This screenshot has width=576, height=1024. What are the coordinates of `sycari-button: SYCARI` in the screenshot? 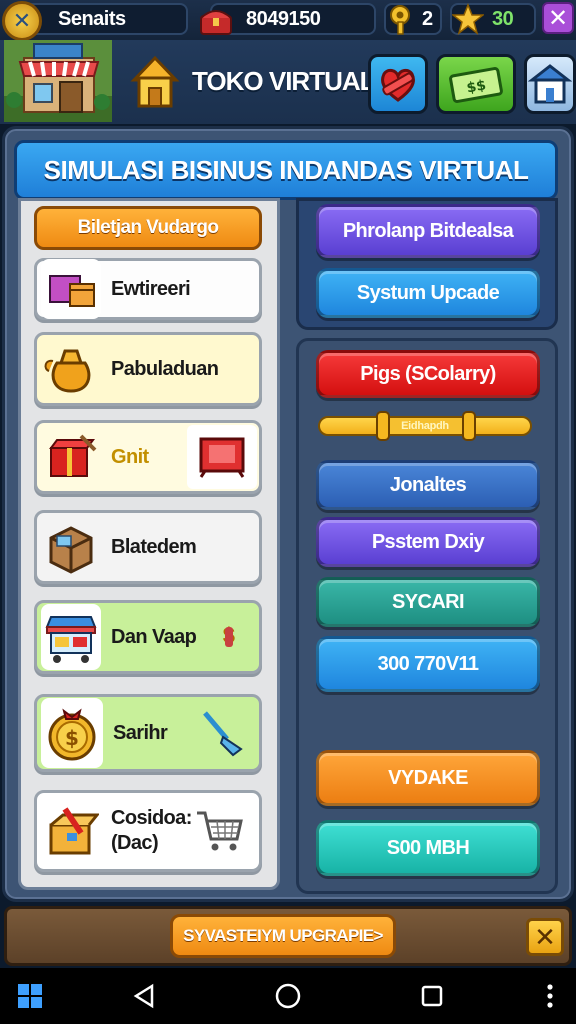 It's located at (428, 602).